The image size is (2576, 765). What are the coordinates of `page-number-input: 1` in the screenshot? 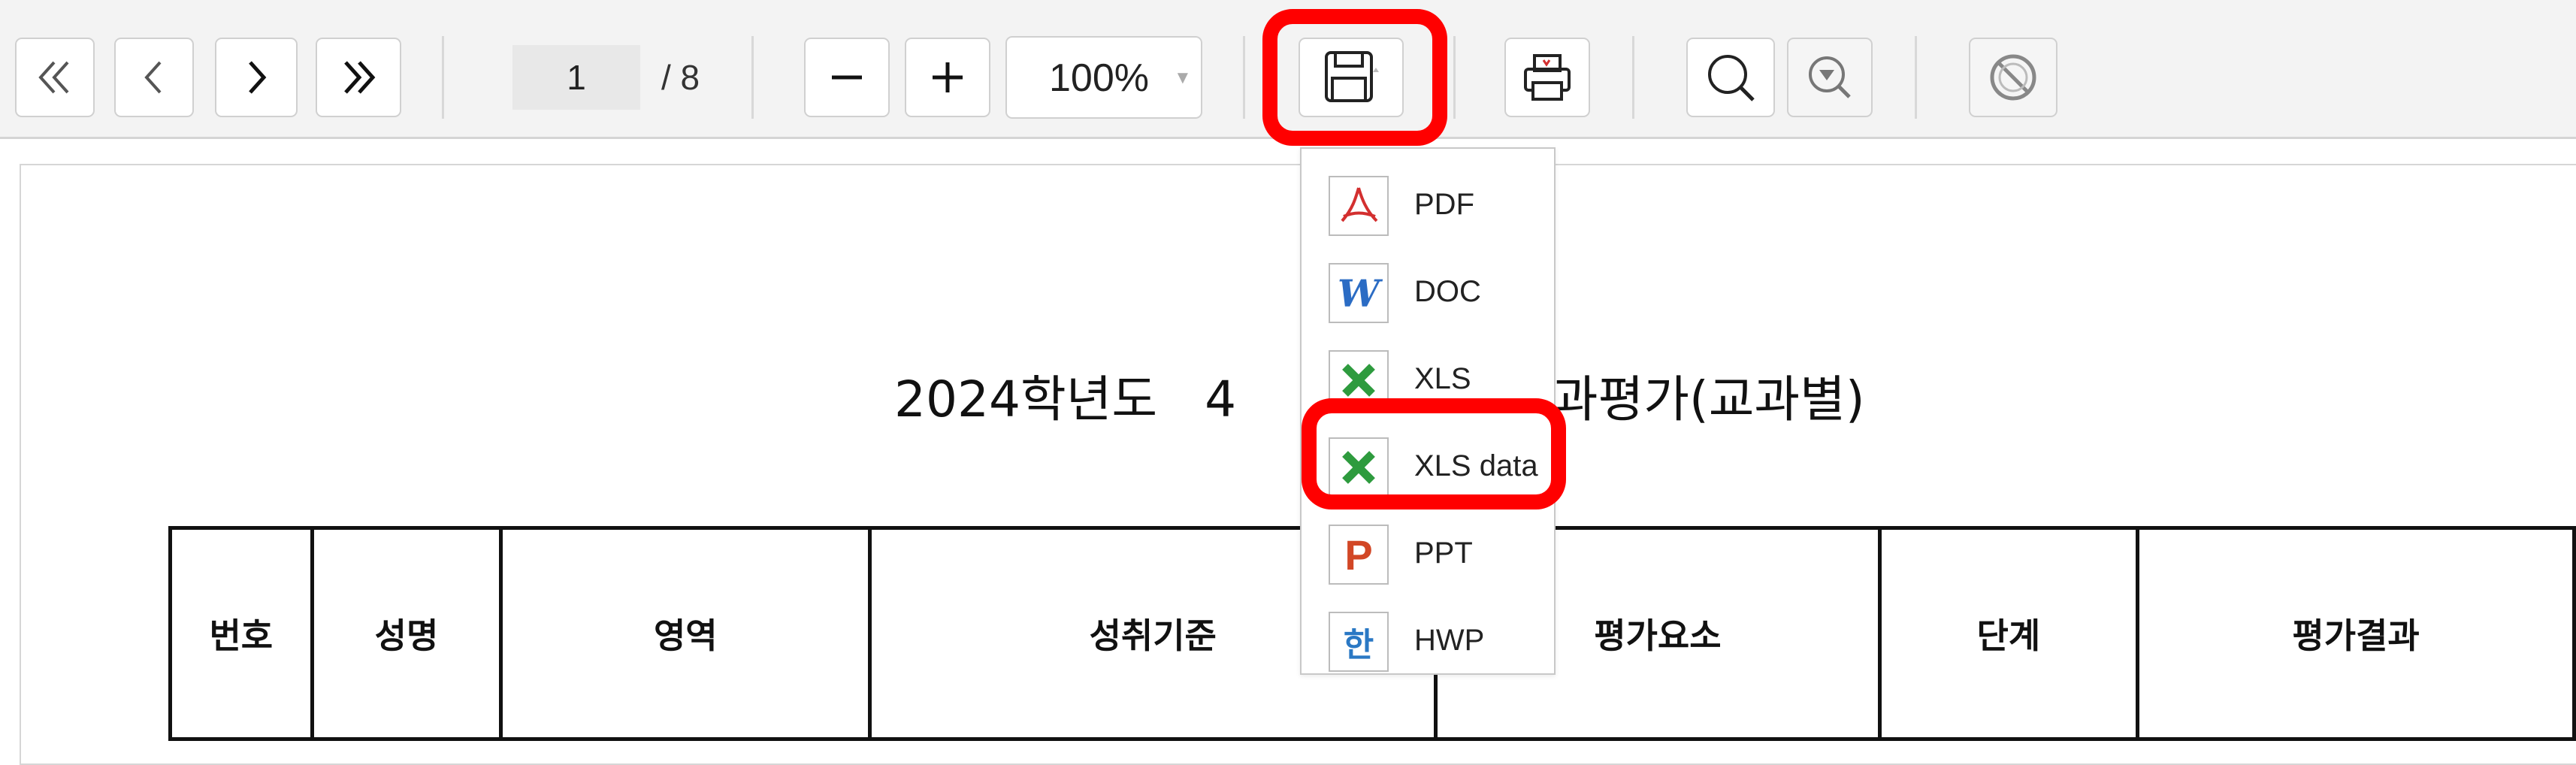 It's located at (576, 77).